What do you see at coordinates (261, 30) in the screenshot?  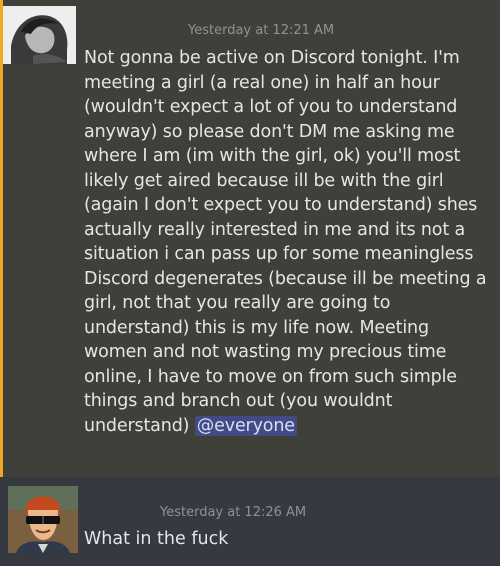 I see `message-timestamp: Yesterday at 12:21 AM` at bounding box center [261, 30].